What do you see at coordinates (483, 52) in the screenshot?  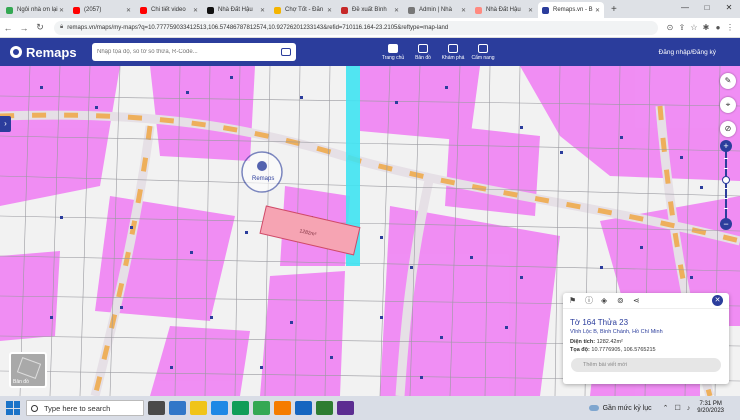 I see `nav-handbook: Cẩm nang` at bounding box center [483, 52].